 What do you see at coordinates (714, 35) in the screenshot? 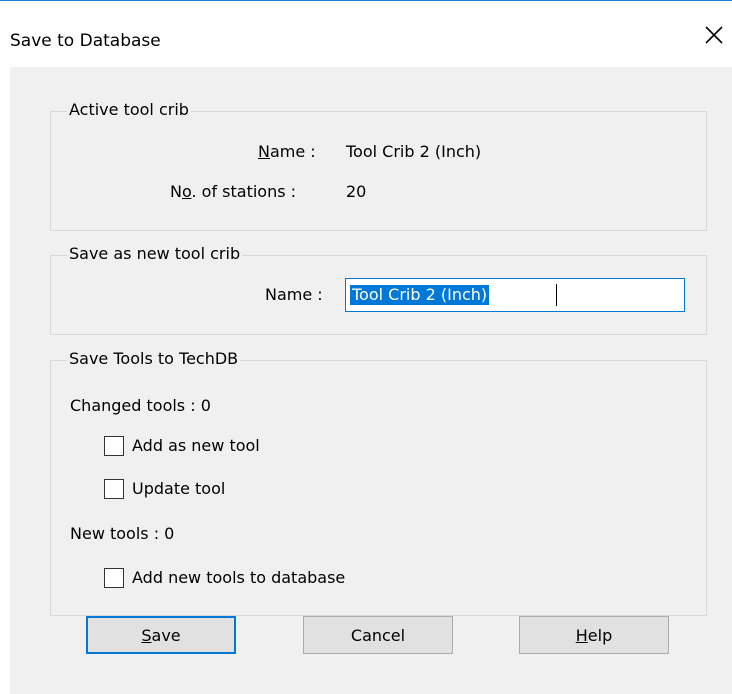
I see `close-icon` at bounding box center [714, 35].